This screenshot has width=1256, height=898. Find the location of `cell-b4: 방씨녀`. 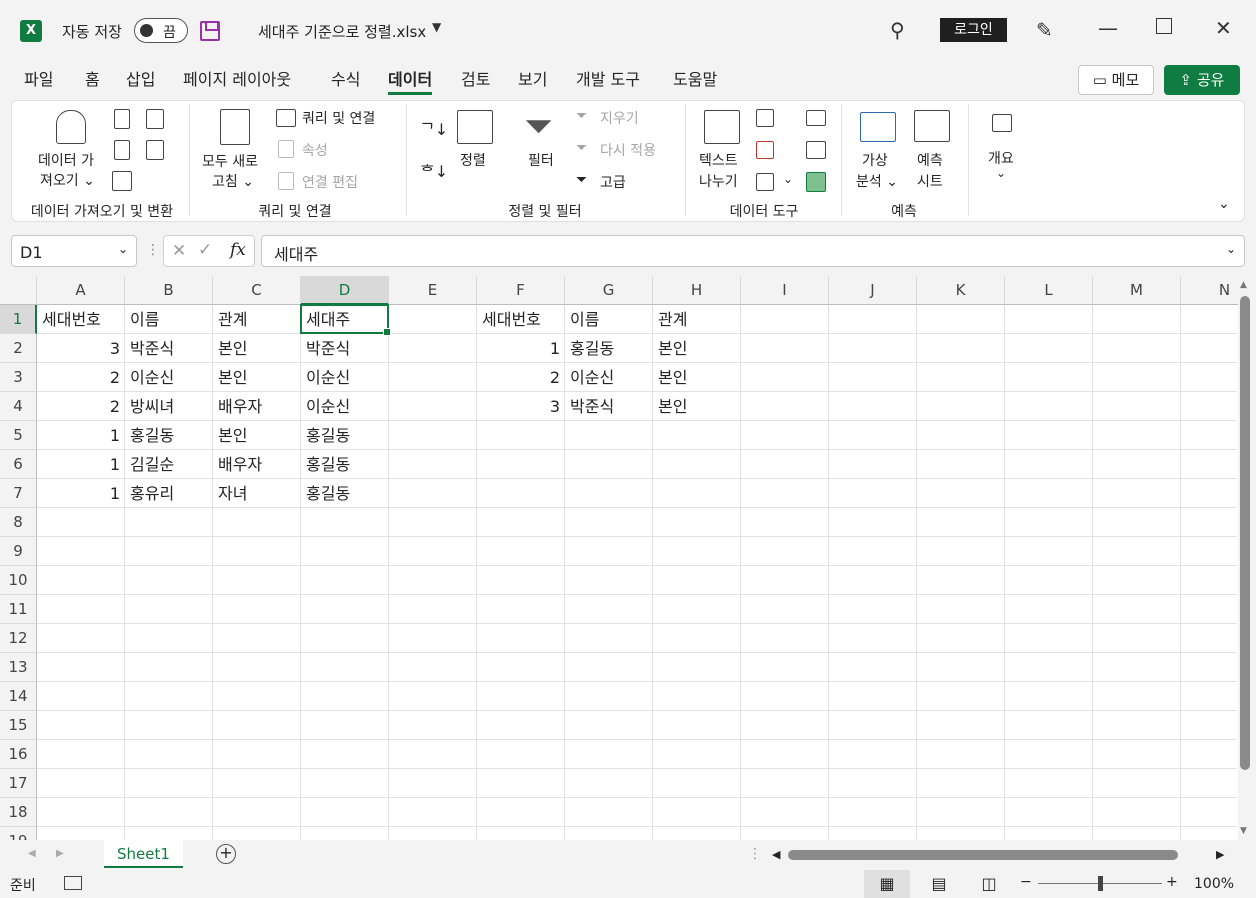

cell-b4: 방씨녀 is located at coordinates (169, 406).